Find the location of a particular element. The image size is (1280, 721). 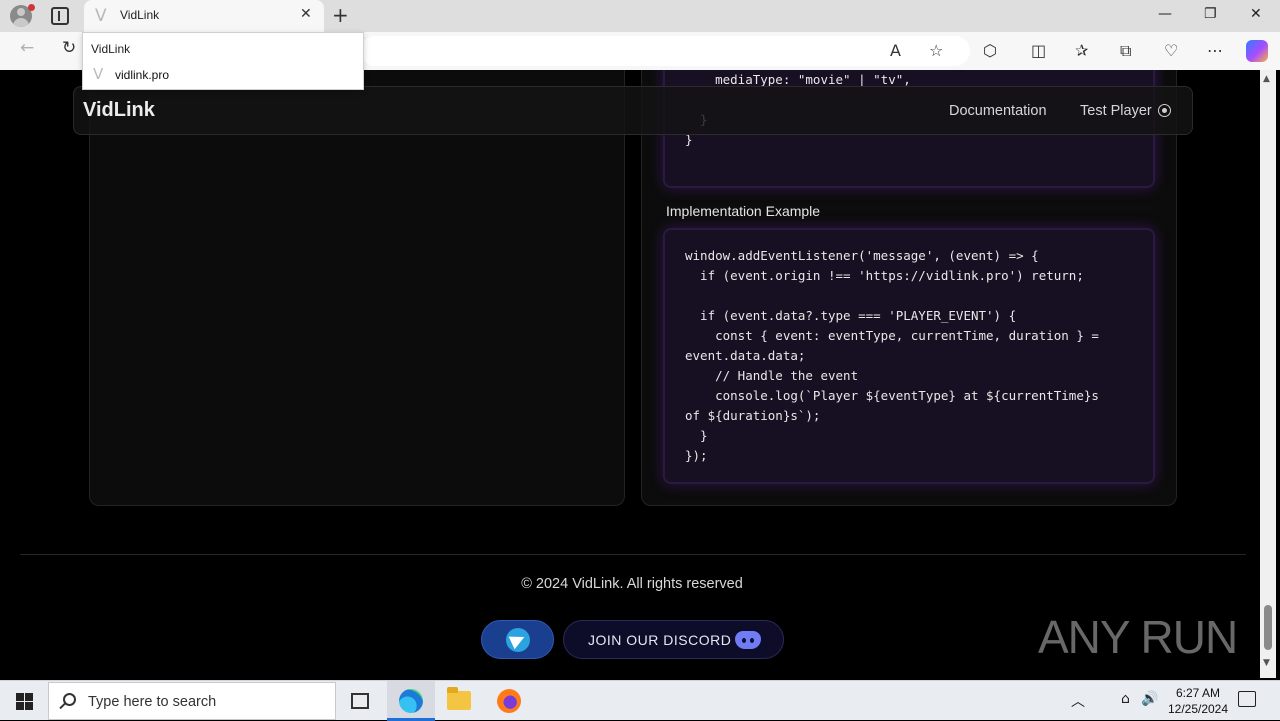

search-placeholder: Type here to search is located at coordinates (152, 702).